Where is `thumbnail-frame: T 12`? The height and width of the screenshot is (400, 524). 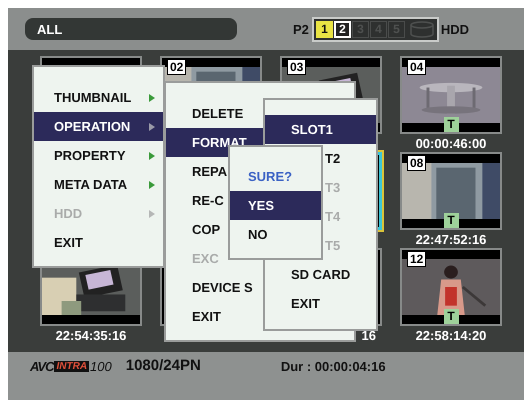
thumbnail-frame: T 12 is located at coordinates (451, 287).